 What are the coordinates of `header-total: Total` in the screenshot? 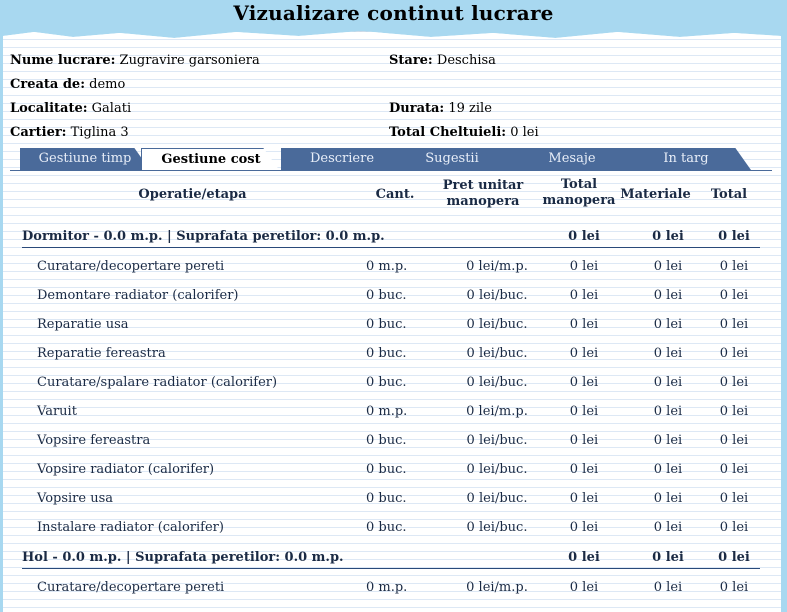 It's located at (729, 194).